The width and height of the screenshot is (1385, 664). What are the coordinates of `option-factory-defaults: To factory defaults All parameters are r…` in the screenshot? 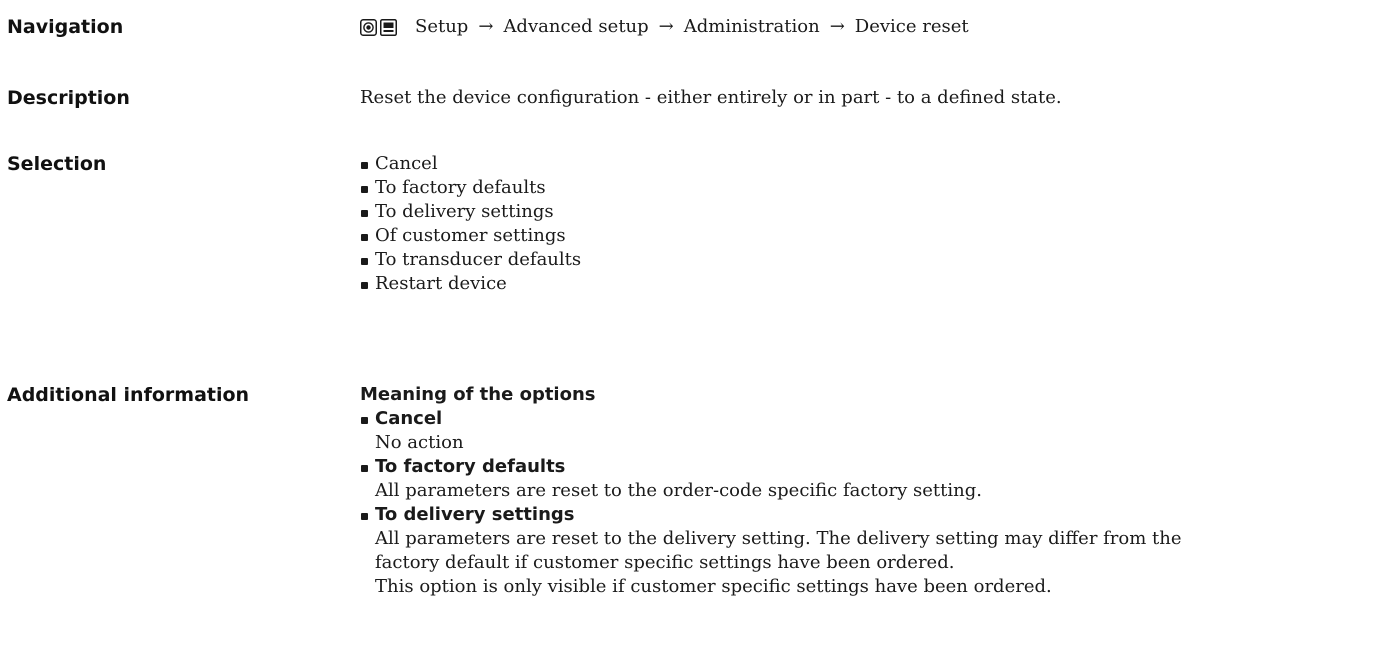 It's located at (865, 479).